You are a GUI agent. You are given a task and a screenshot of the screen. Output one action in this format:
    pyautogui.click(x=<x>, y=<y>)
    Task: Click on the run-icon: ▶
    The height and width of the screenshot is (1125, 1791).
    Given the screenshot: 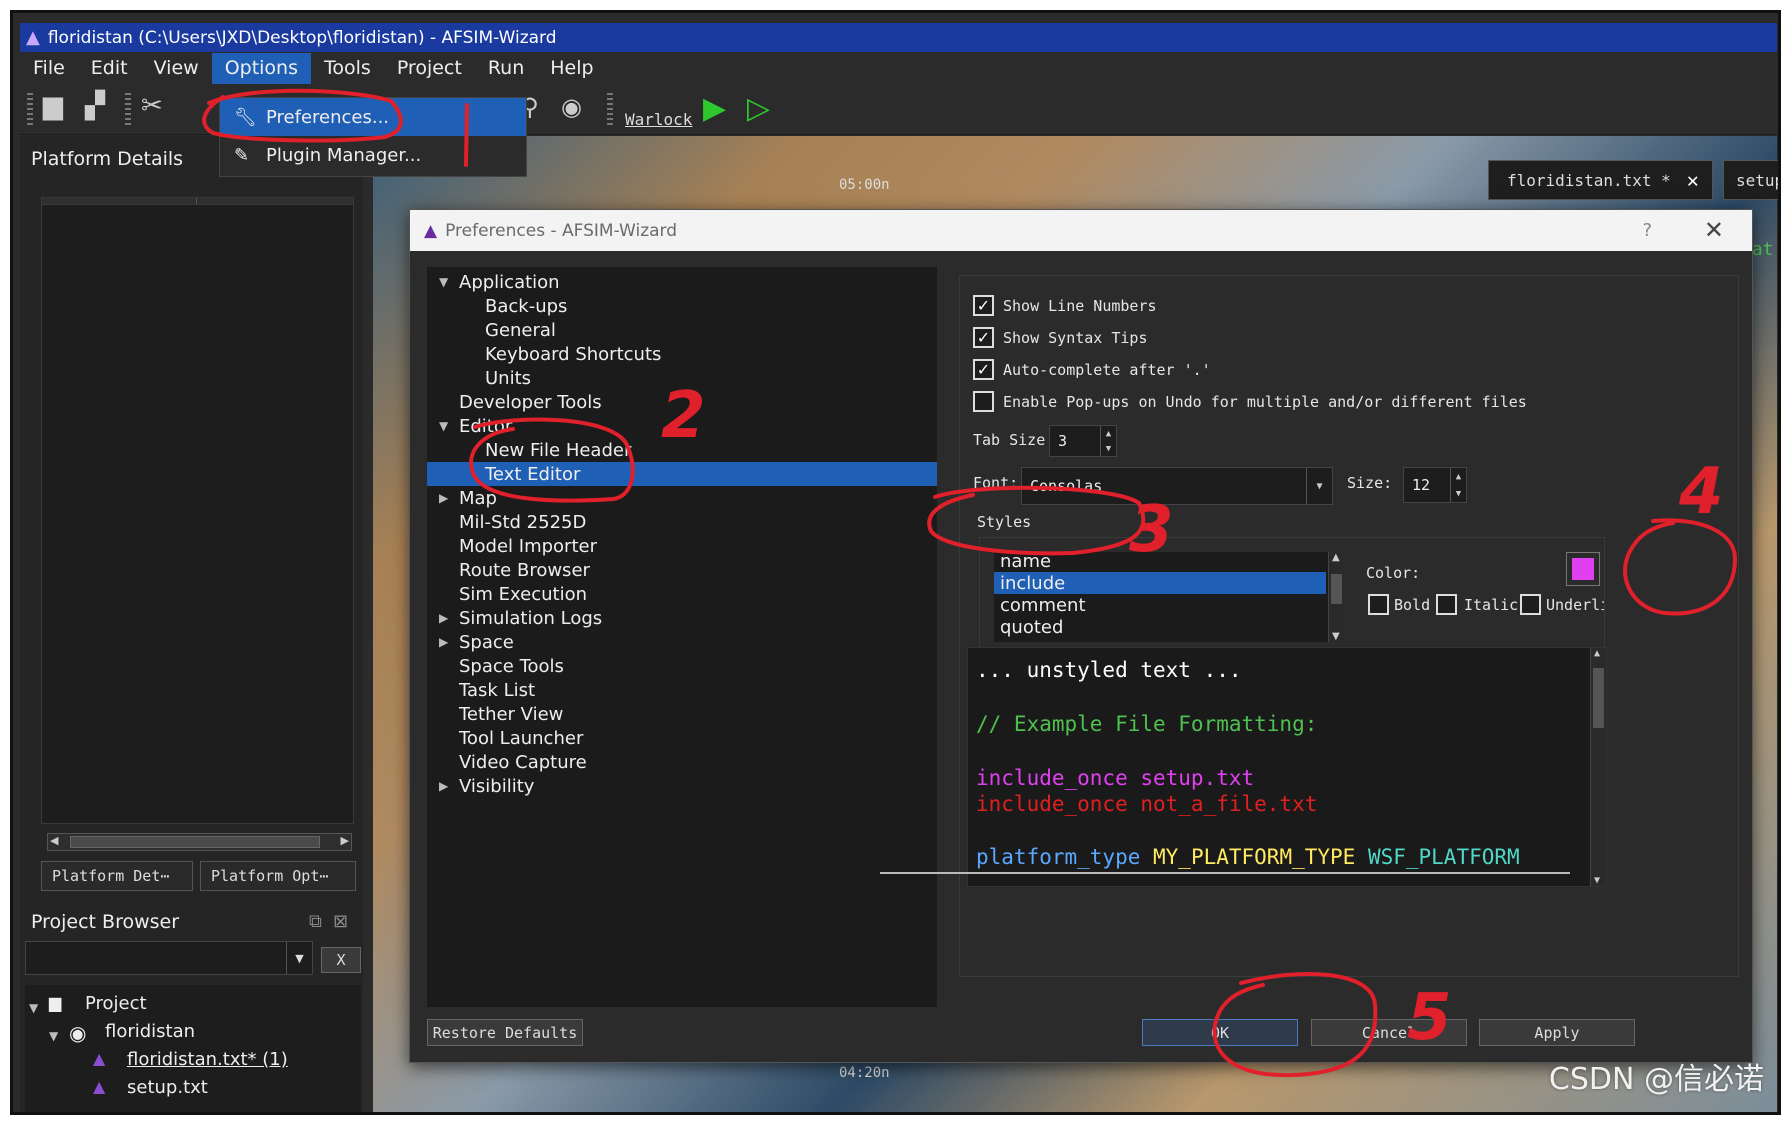 What is the action you would take?
    pyautogui.click(x=714, y=108)
    